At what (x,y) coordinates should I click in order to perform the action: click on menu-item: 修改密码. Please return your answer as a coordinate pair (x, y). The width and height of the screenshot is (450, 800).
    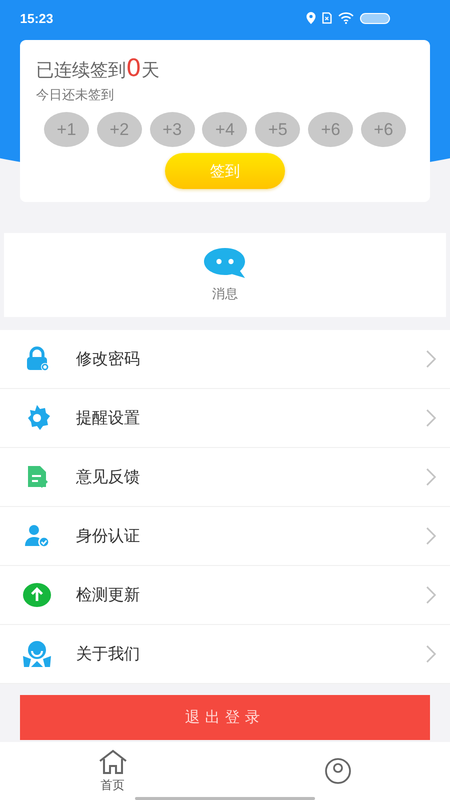
    Looking at the image, I should click on (225, 359).